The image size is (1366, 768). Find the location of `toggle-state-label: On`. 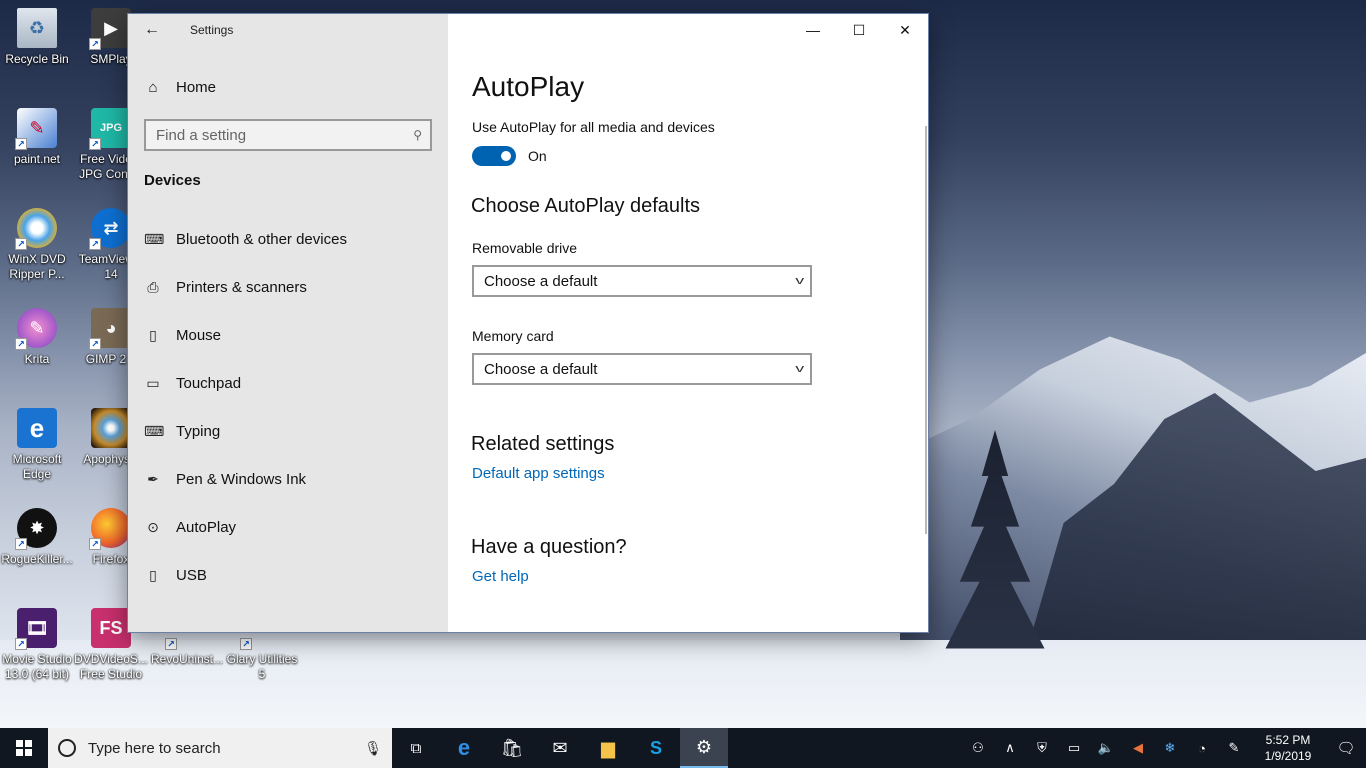

toggle-state-label: On is located at coordinates (537, 156).